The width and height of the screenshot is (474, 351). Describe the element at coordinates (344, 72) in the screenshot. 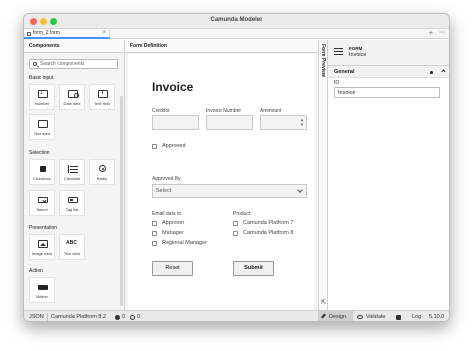

I see `general-group-title: General` at that location.